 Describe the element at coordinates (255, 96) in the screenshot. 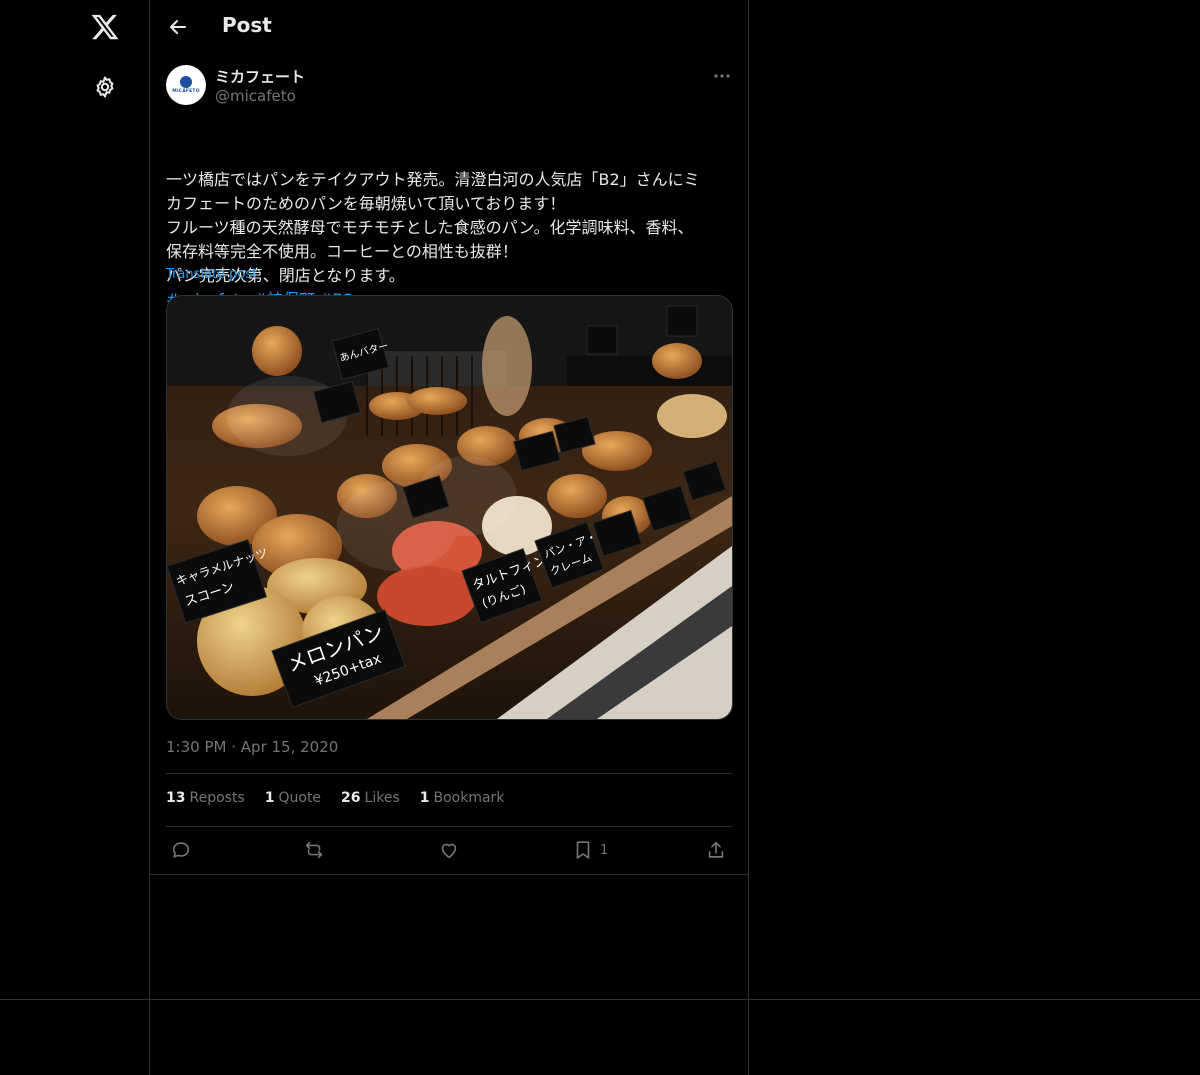

I see `author-handle: @micafeto` at that location.